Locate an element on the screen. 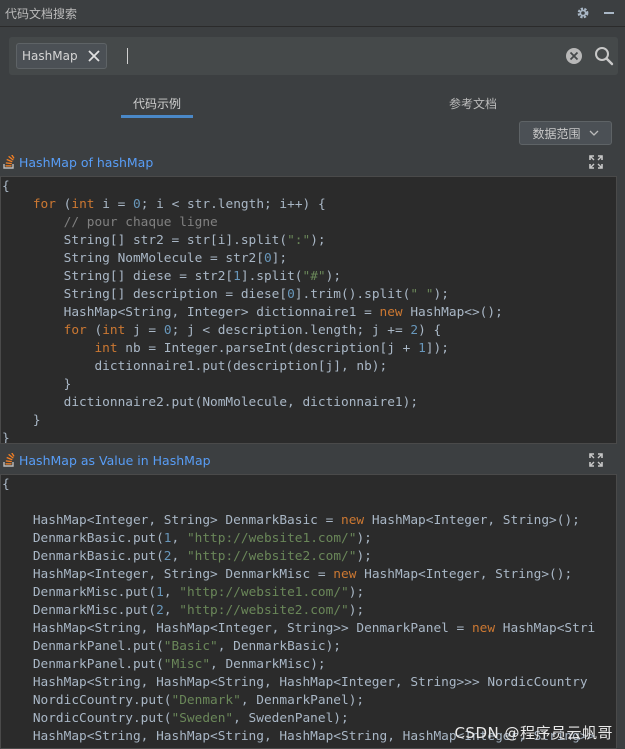 This screenshot has height=749, width=625. code-line: String[] diese = str2[1].split("#"); is located at coordinates (172, 276).